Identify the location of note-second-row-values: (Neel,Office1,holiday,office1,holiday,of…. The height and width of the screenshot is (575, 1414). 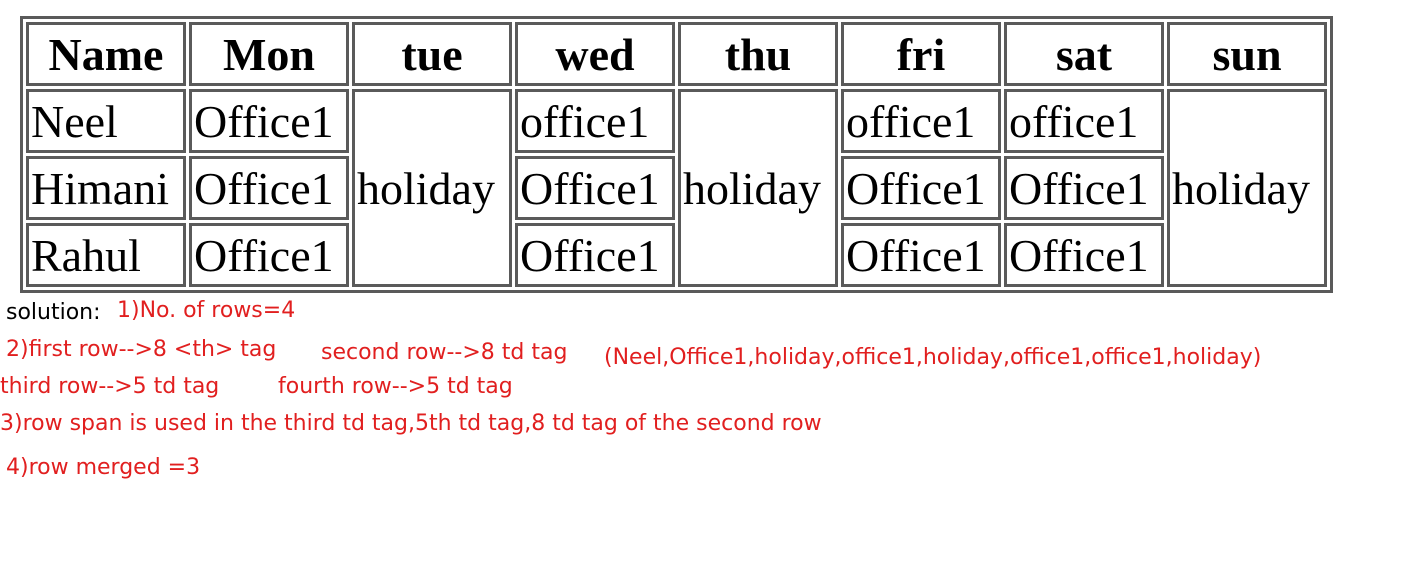
(933, 357).